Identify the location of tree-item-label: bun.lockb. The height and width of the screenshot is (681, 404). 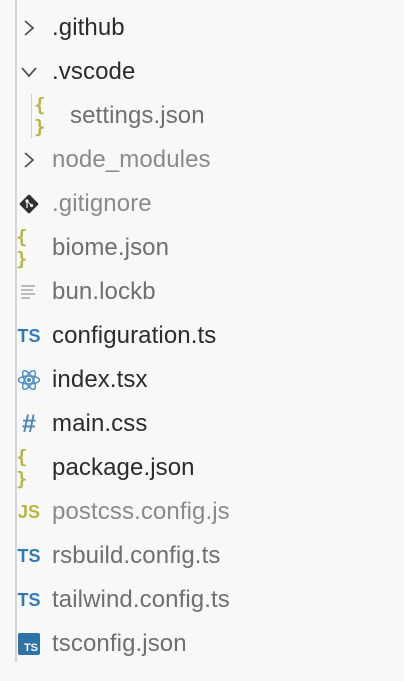
(104, 291).